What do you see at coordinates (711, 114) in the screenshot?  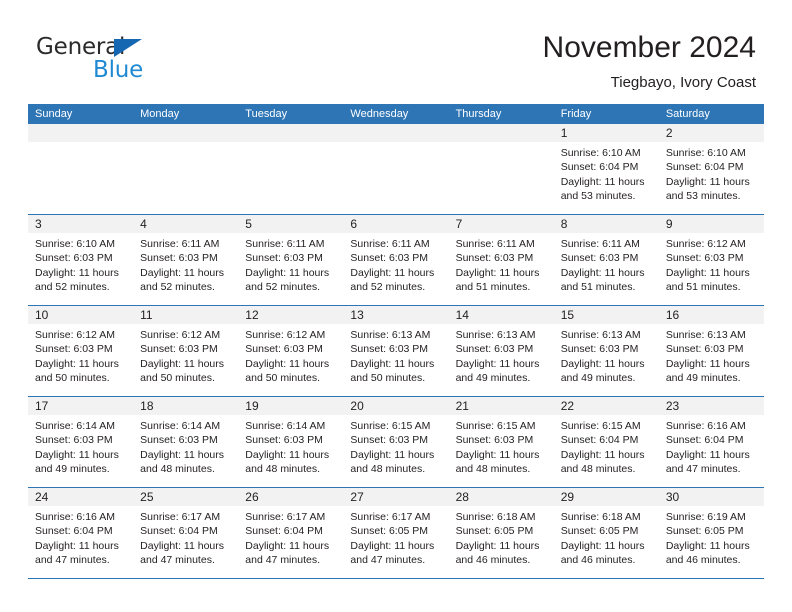 I see `weekday-header-saturday: Saturday` at bounding box center [711, 114].